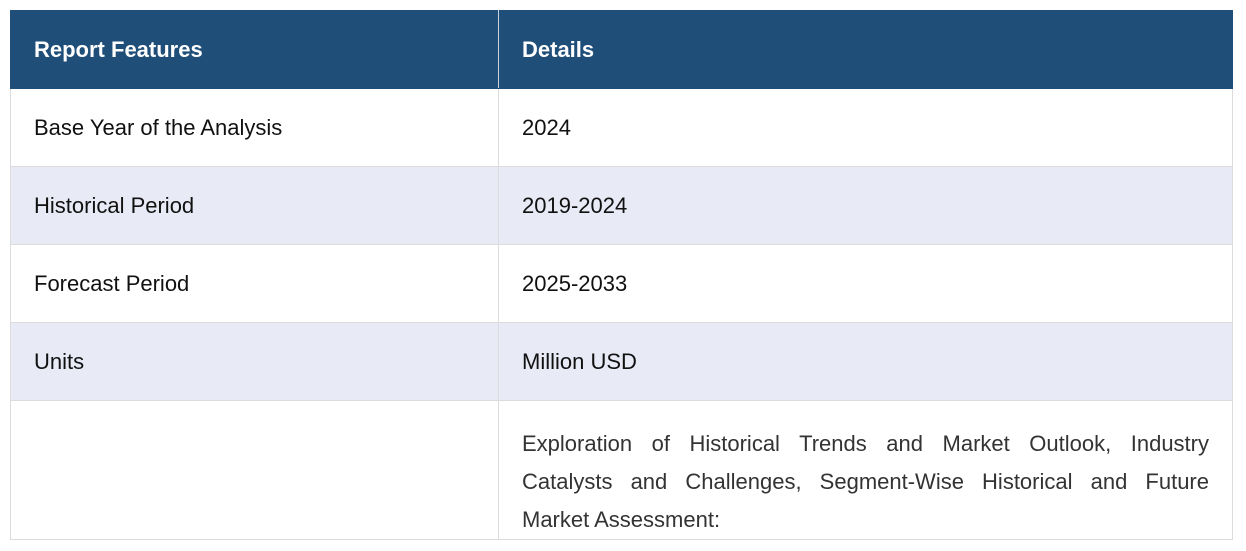 Image resolution: width=1246 pixels, height=551 pixels. Describe the element at coordinates (254, 283) in the screenshot. I see `feature-cell: Forecast Period` at that location.